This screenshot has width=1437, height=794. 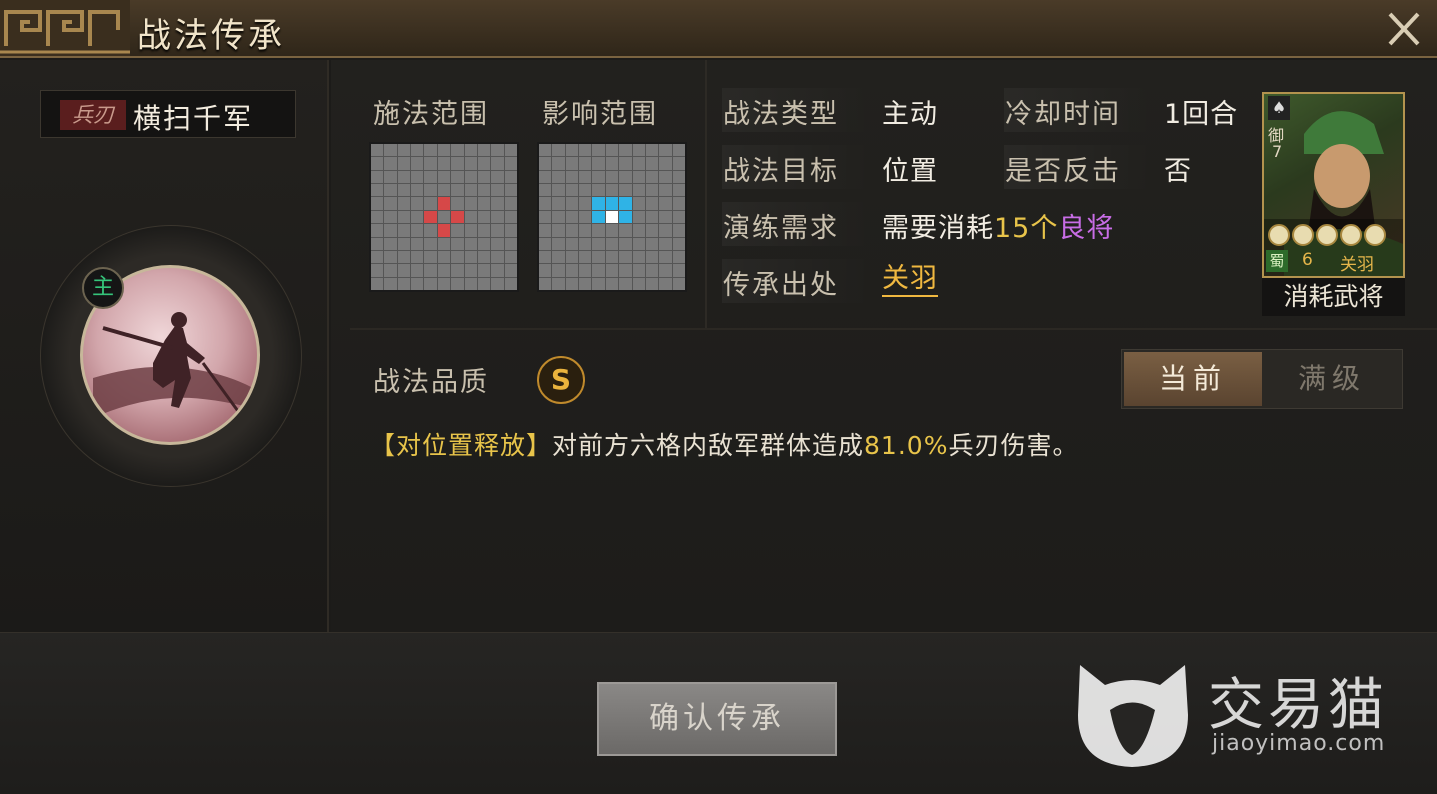 I want to click on cast-range-grid, so click(x=444, y=217).